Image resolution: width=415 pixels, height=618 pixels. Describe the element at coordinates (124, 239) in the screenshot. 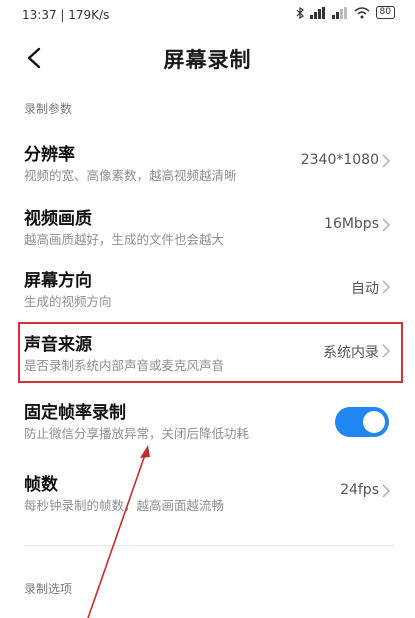

I see `setting-desc: 越高画质越好，生成的文件也会越大` at that location.